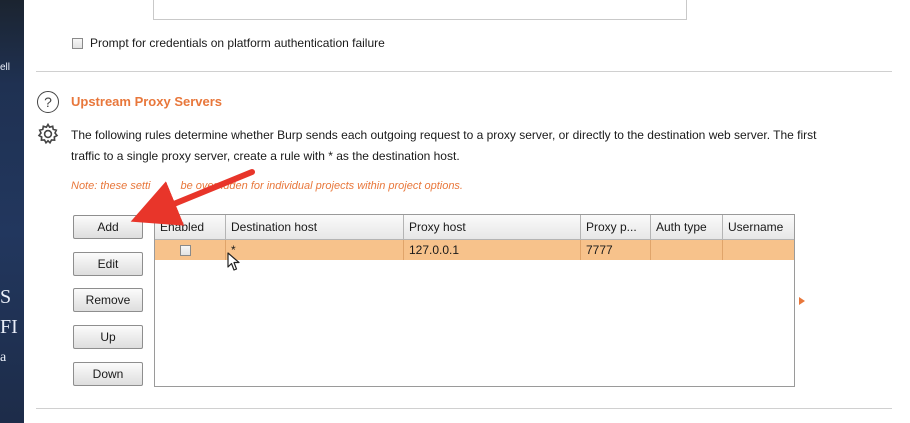 This screenshot has height=423, width=910. What do you see at coordinates (616, 250) in the screenshot?
I see `cell-proxy-port: 7777` at bounding box center [616, 250].